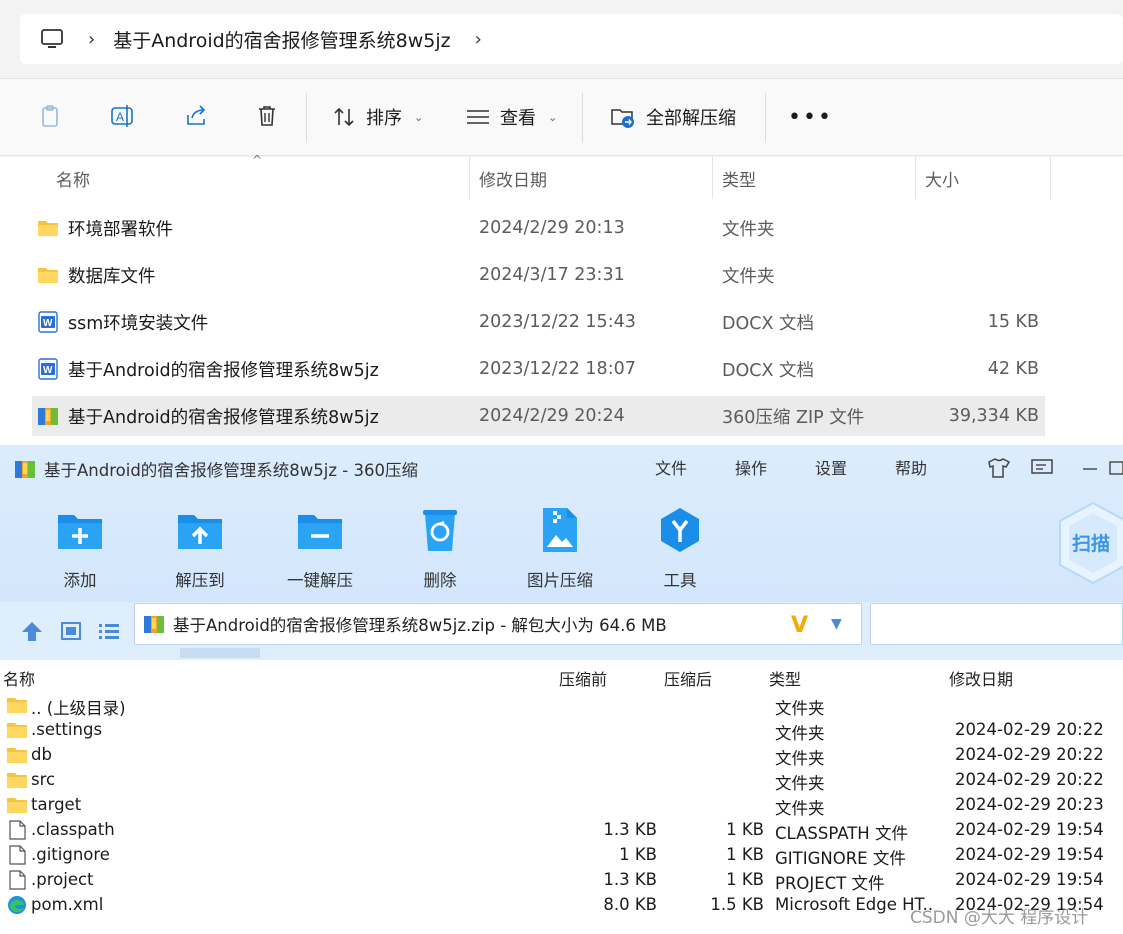  What do you see at coordinates (384, 118) in the screenshot?
I see `sort-label: 排序` at bounding box center [384, 118].